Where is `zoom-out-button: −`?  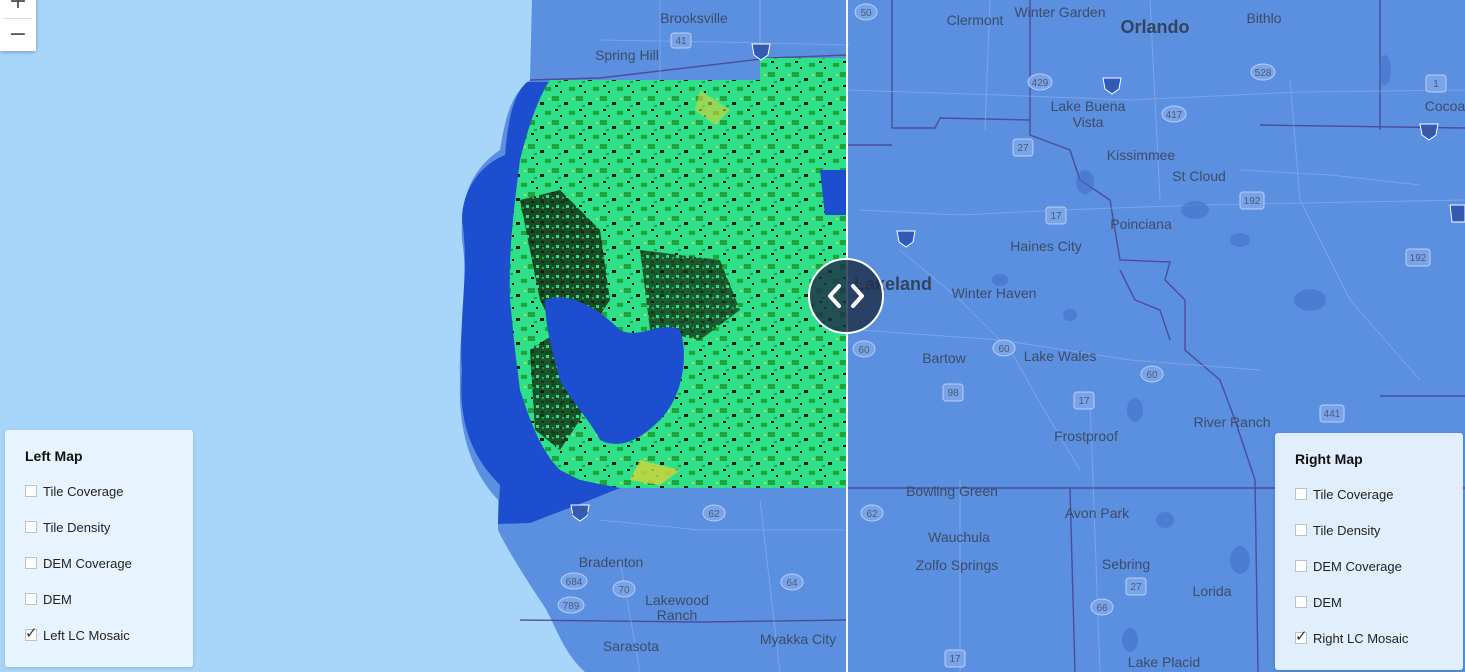 zoom-out-button: − is located at coordinates (18, 35).